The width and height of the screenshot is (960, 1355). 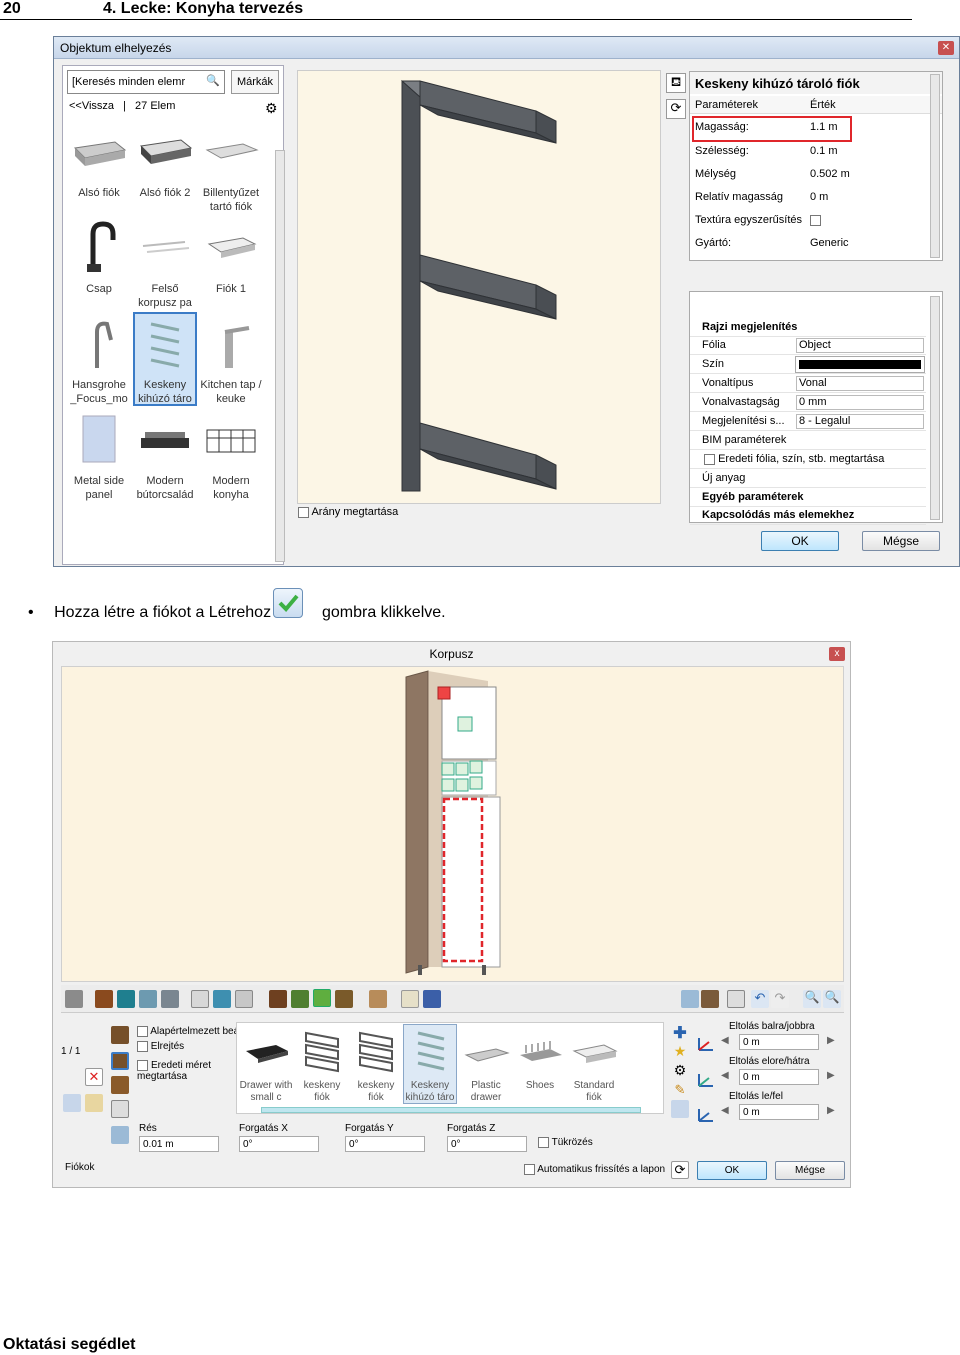 I want to click on list-item: Standard fiók, so click(x=594, y=1065).